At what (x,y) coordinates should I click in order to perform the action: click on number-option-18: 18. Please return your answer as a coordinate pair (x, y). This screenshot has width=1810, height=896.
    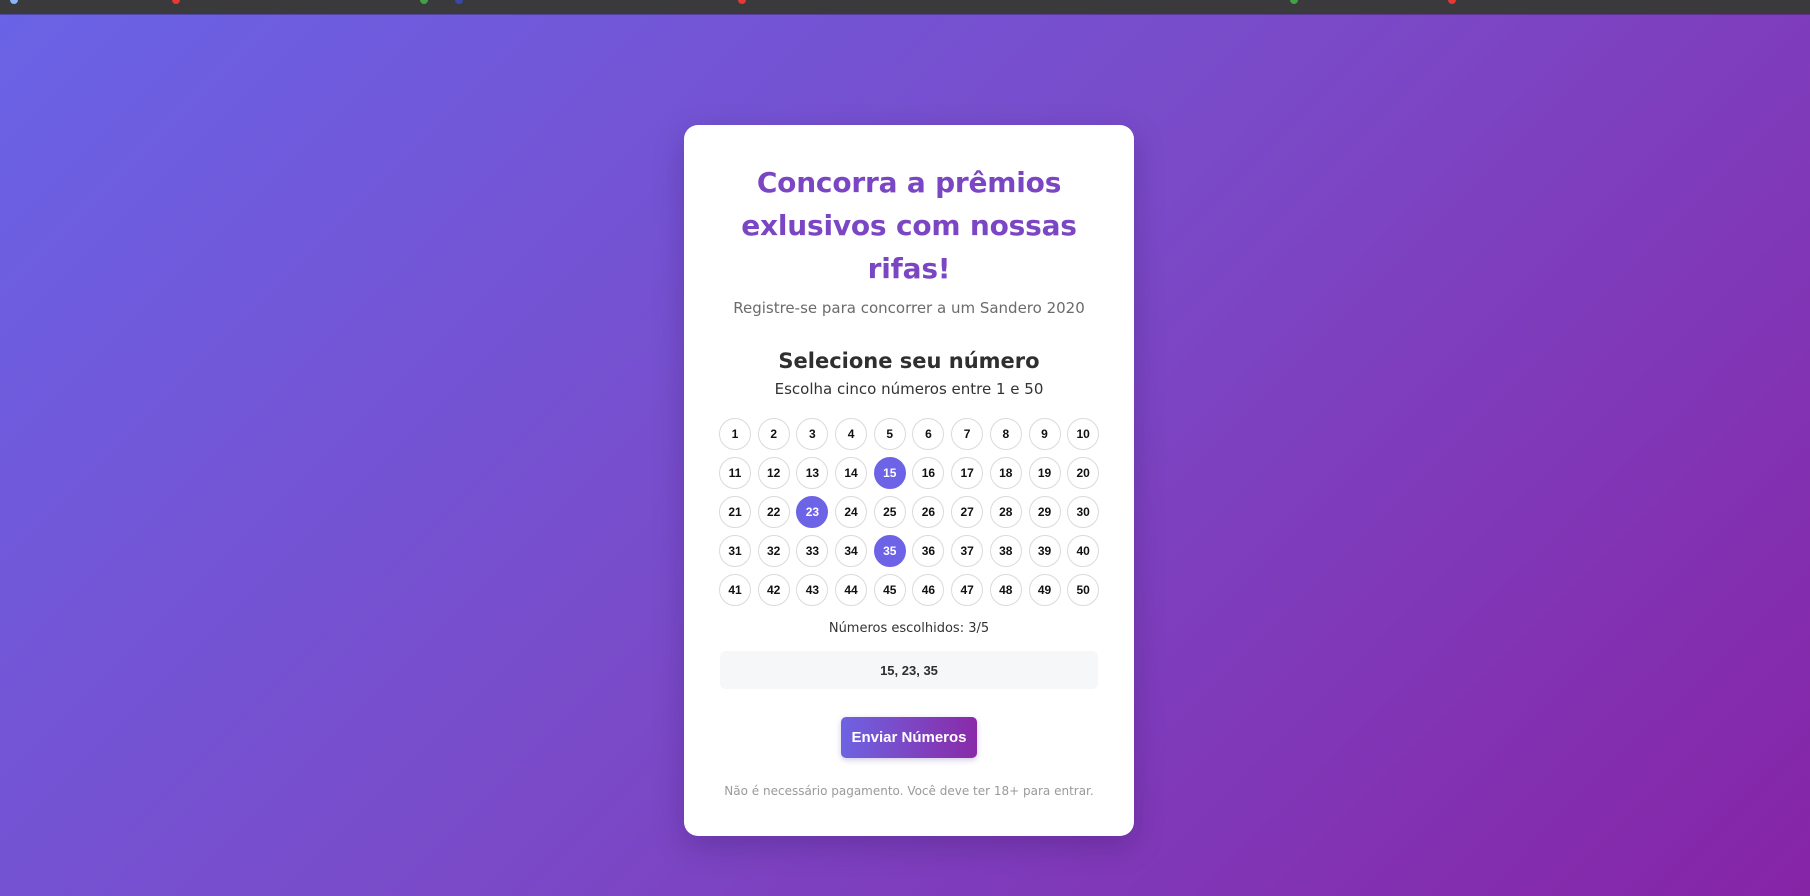
    Looking at the image, I should click on (1005, 473).